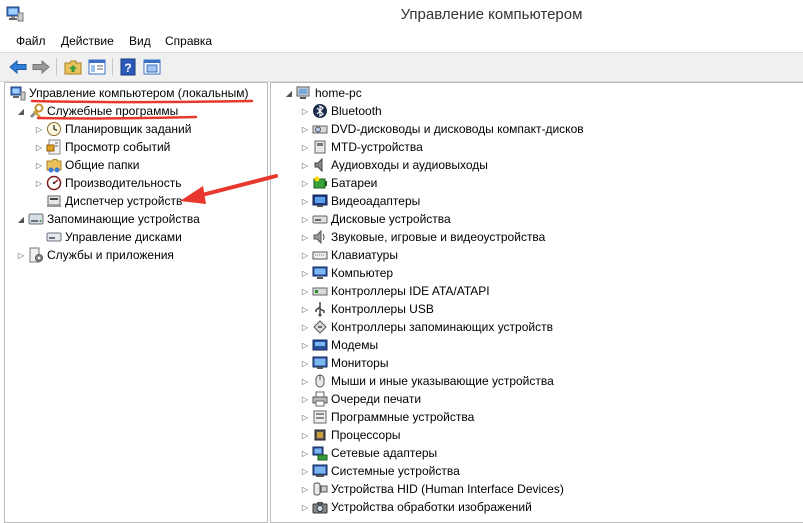 The width and height of the screenshot is (803, 523). Describe the element at coordinates (54, 201) in the screenshot. I see `device-manager-icon` at that location.